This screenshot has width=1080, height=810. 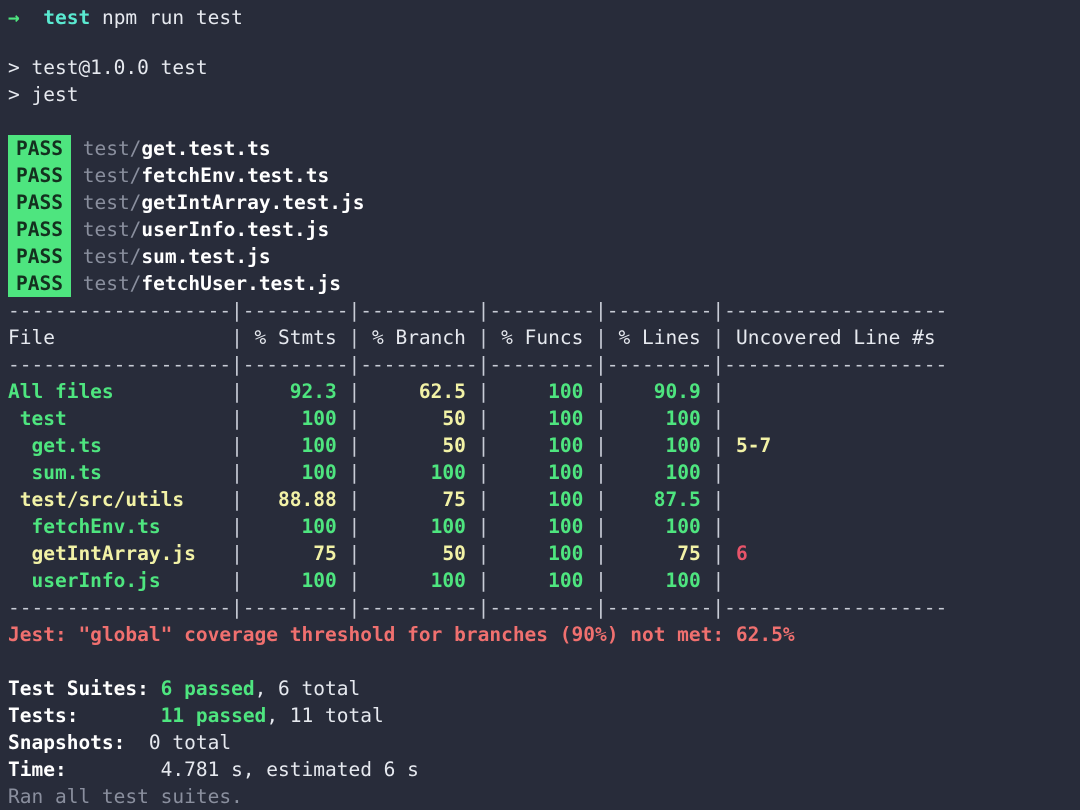 What do you see at coordinates (120, 499) in the screenshot?
I see `cell-file: test/src/utils` at bounding box center [120, 499].